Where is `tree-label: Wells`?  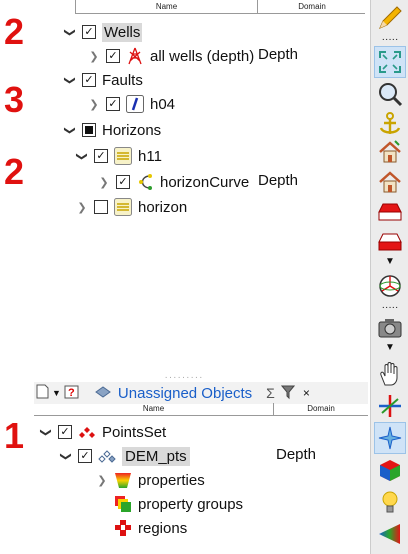 tree-label: Wells is located at coordinates (122, 32).